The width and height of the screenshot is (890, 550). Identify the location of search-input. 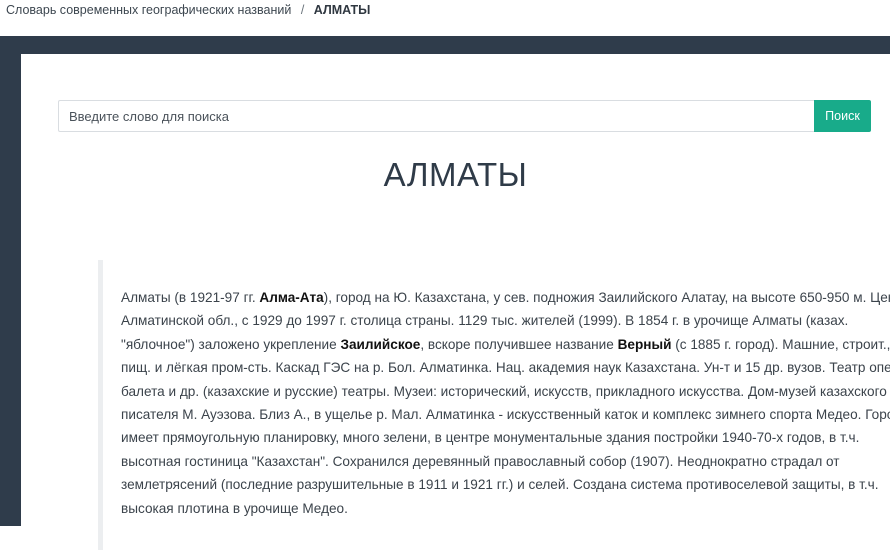
(436, 116).